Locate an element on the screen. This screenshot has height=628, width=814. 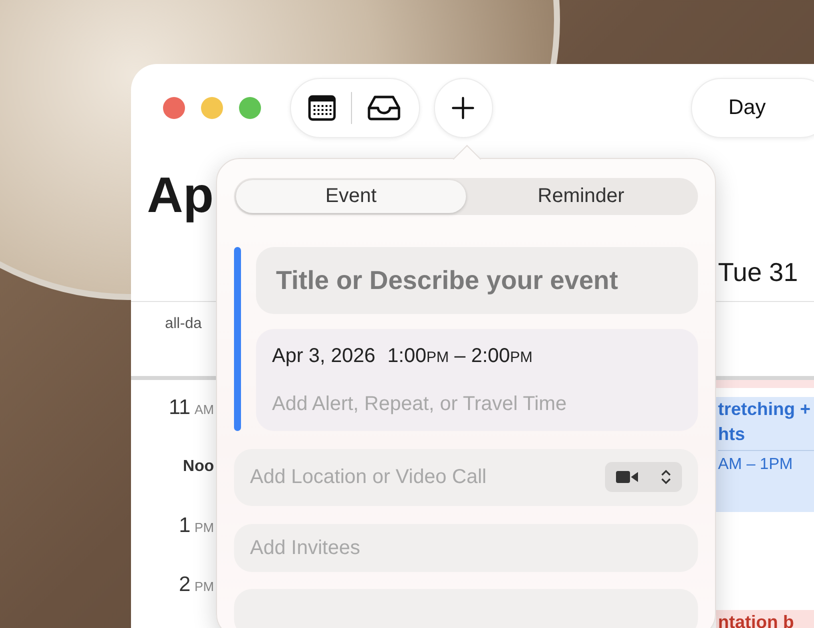
video-camera-icon is located at coordinates (627, 477).